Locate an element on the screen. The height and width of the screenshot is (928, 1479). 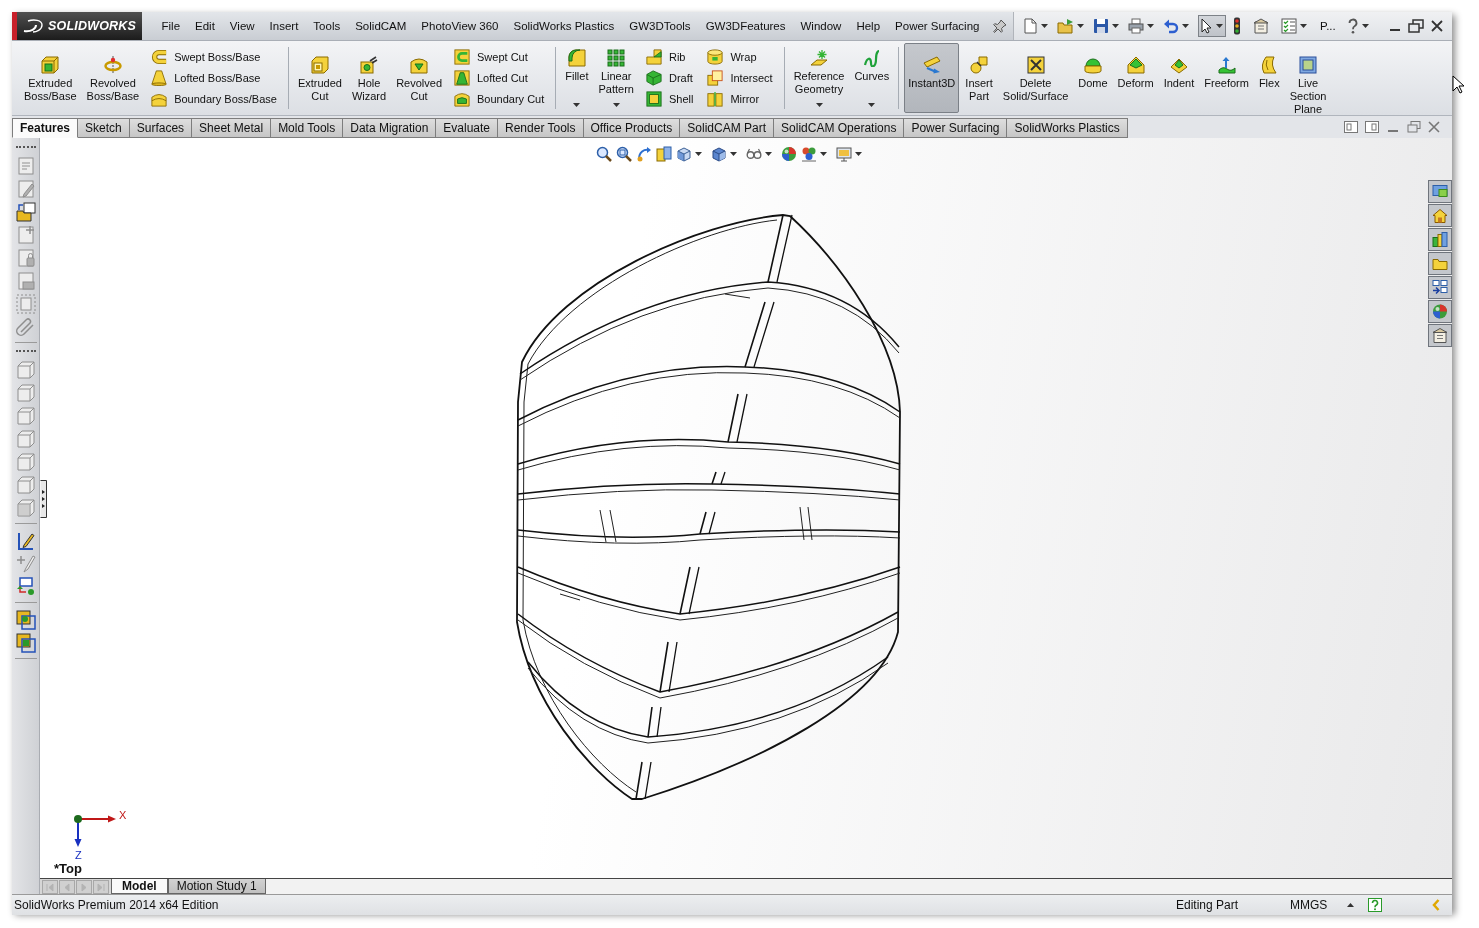
tab: Sheet Metal is located at coordinates (232, 128).